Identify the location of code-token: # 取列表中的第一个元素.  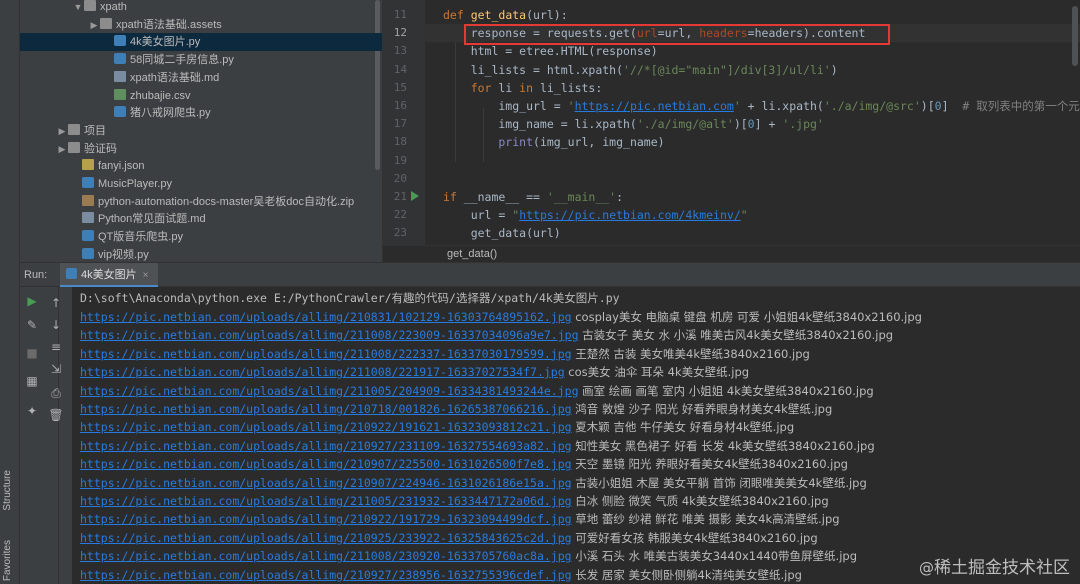
(1021, 106).